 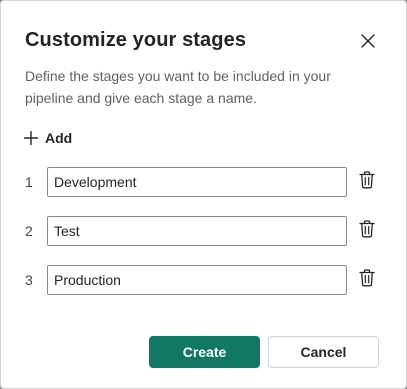 I want to click on dialog-title: Customize your stages, so click(x=136, y=40).